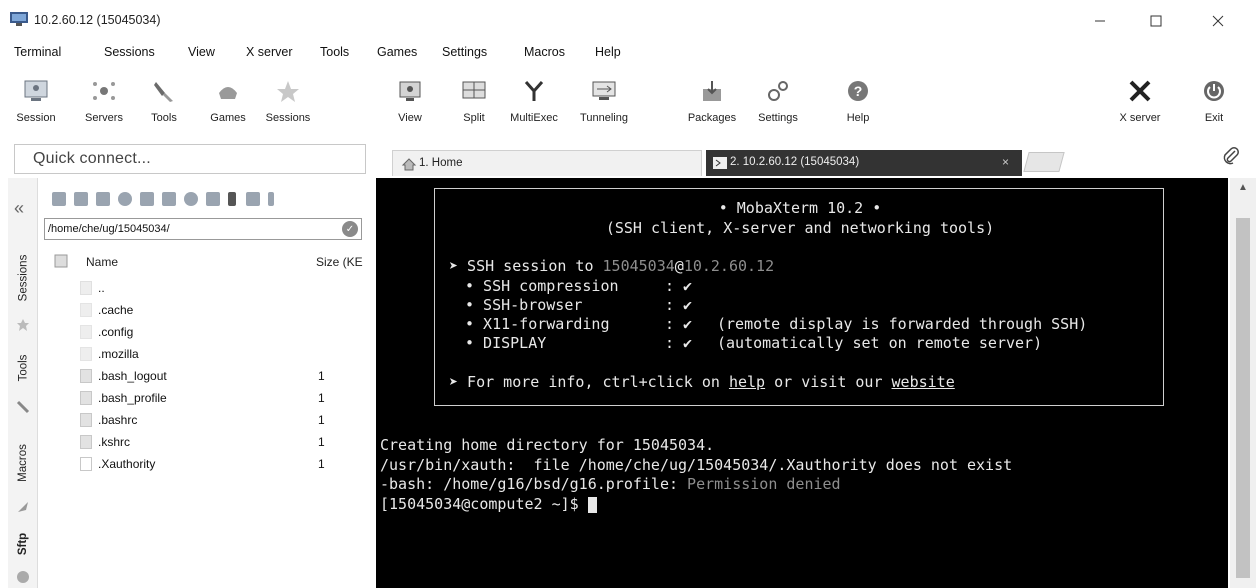 The height and width of the screenshot is (588, 1256). What do you see at coordinates (23, 368) in the screenshot?
I see `sidebar-tab-tools: Tools` at bounding box center [23, 368].